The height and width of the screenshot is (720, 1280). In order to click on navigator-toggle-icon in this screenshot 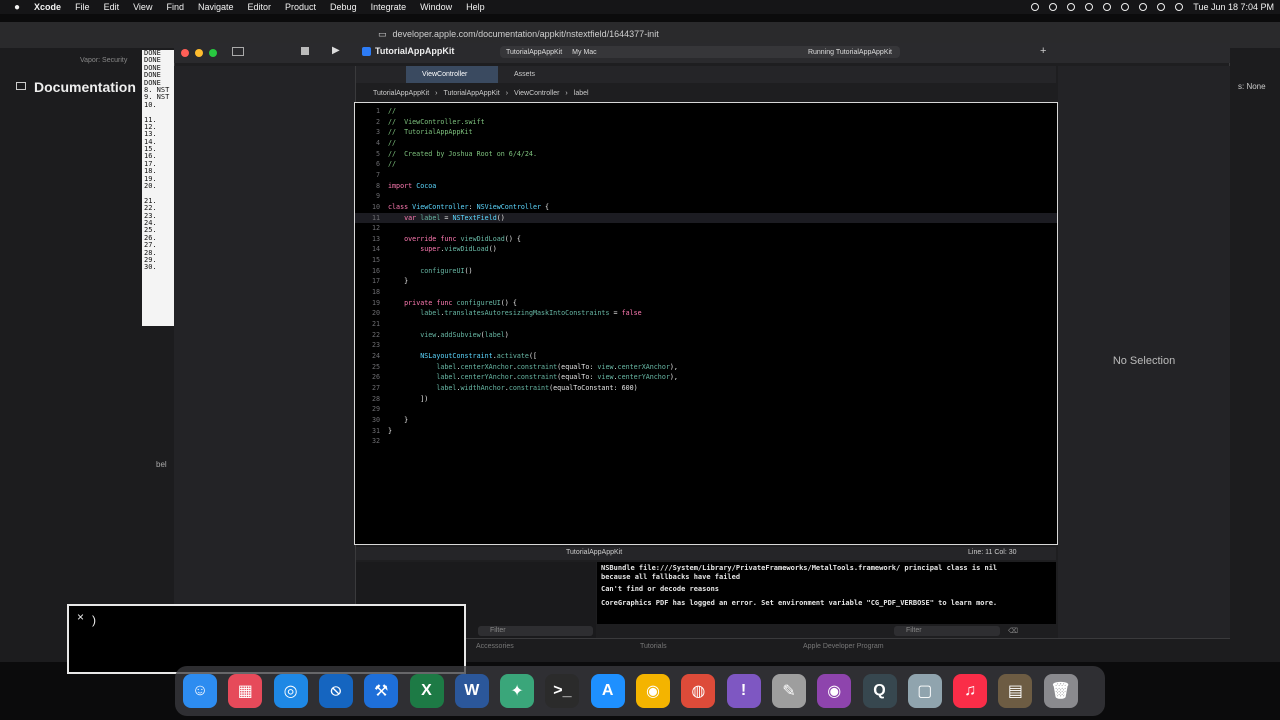, I will do `click(238, 51)`.